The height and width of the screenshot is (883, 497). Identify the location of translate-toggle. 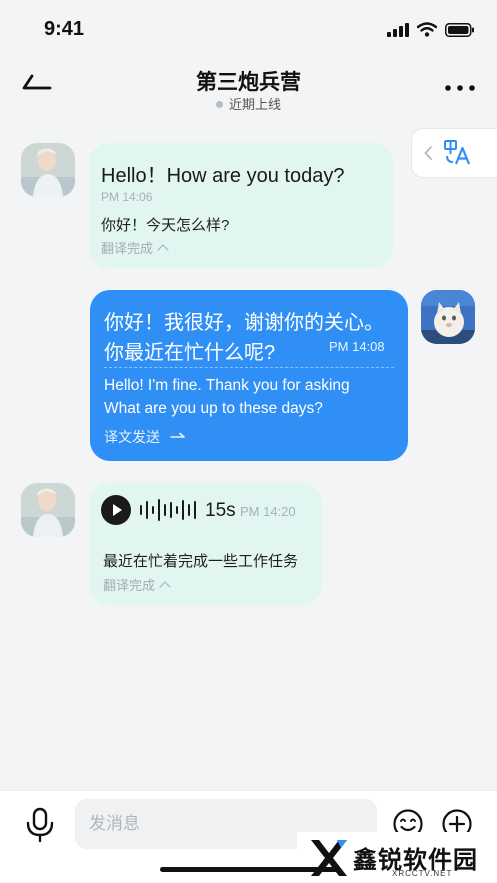
(454, 153).